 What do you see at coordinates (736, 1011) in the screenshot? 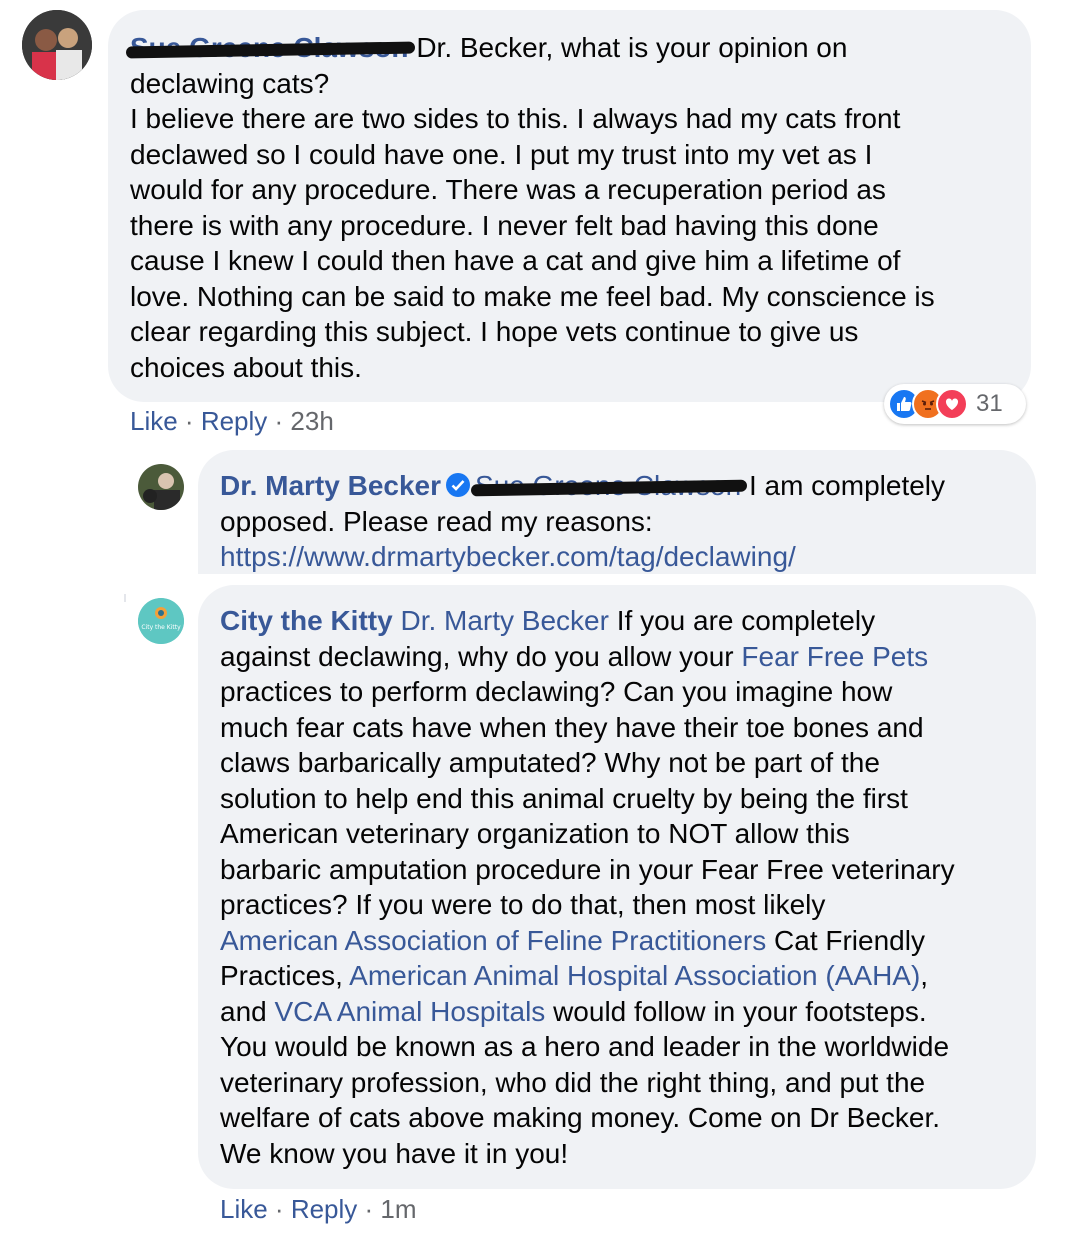
I see `comment-text: would follow in your footsteps.` at bounding box center [736, 1011].